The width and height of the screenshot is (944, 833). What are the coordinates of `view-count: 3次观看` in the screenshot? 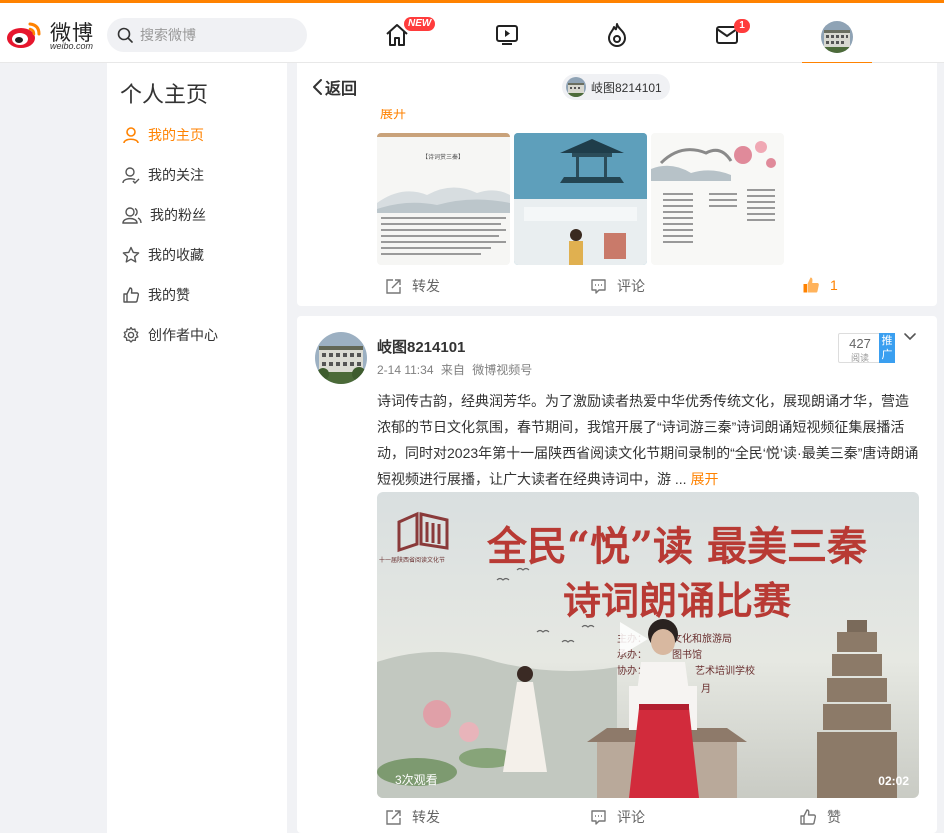 It's located at (416, 780).